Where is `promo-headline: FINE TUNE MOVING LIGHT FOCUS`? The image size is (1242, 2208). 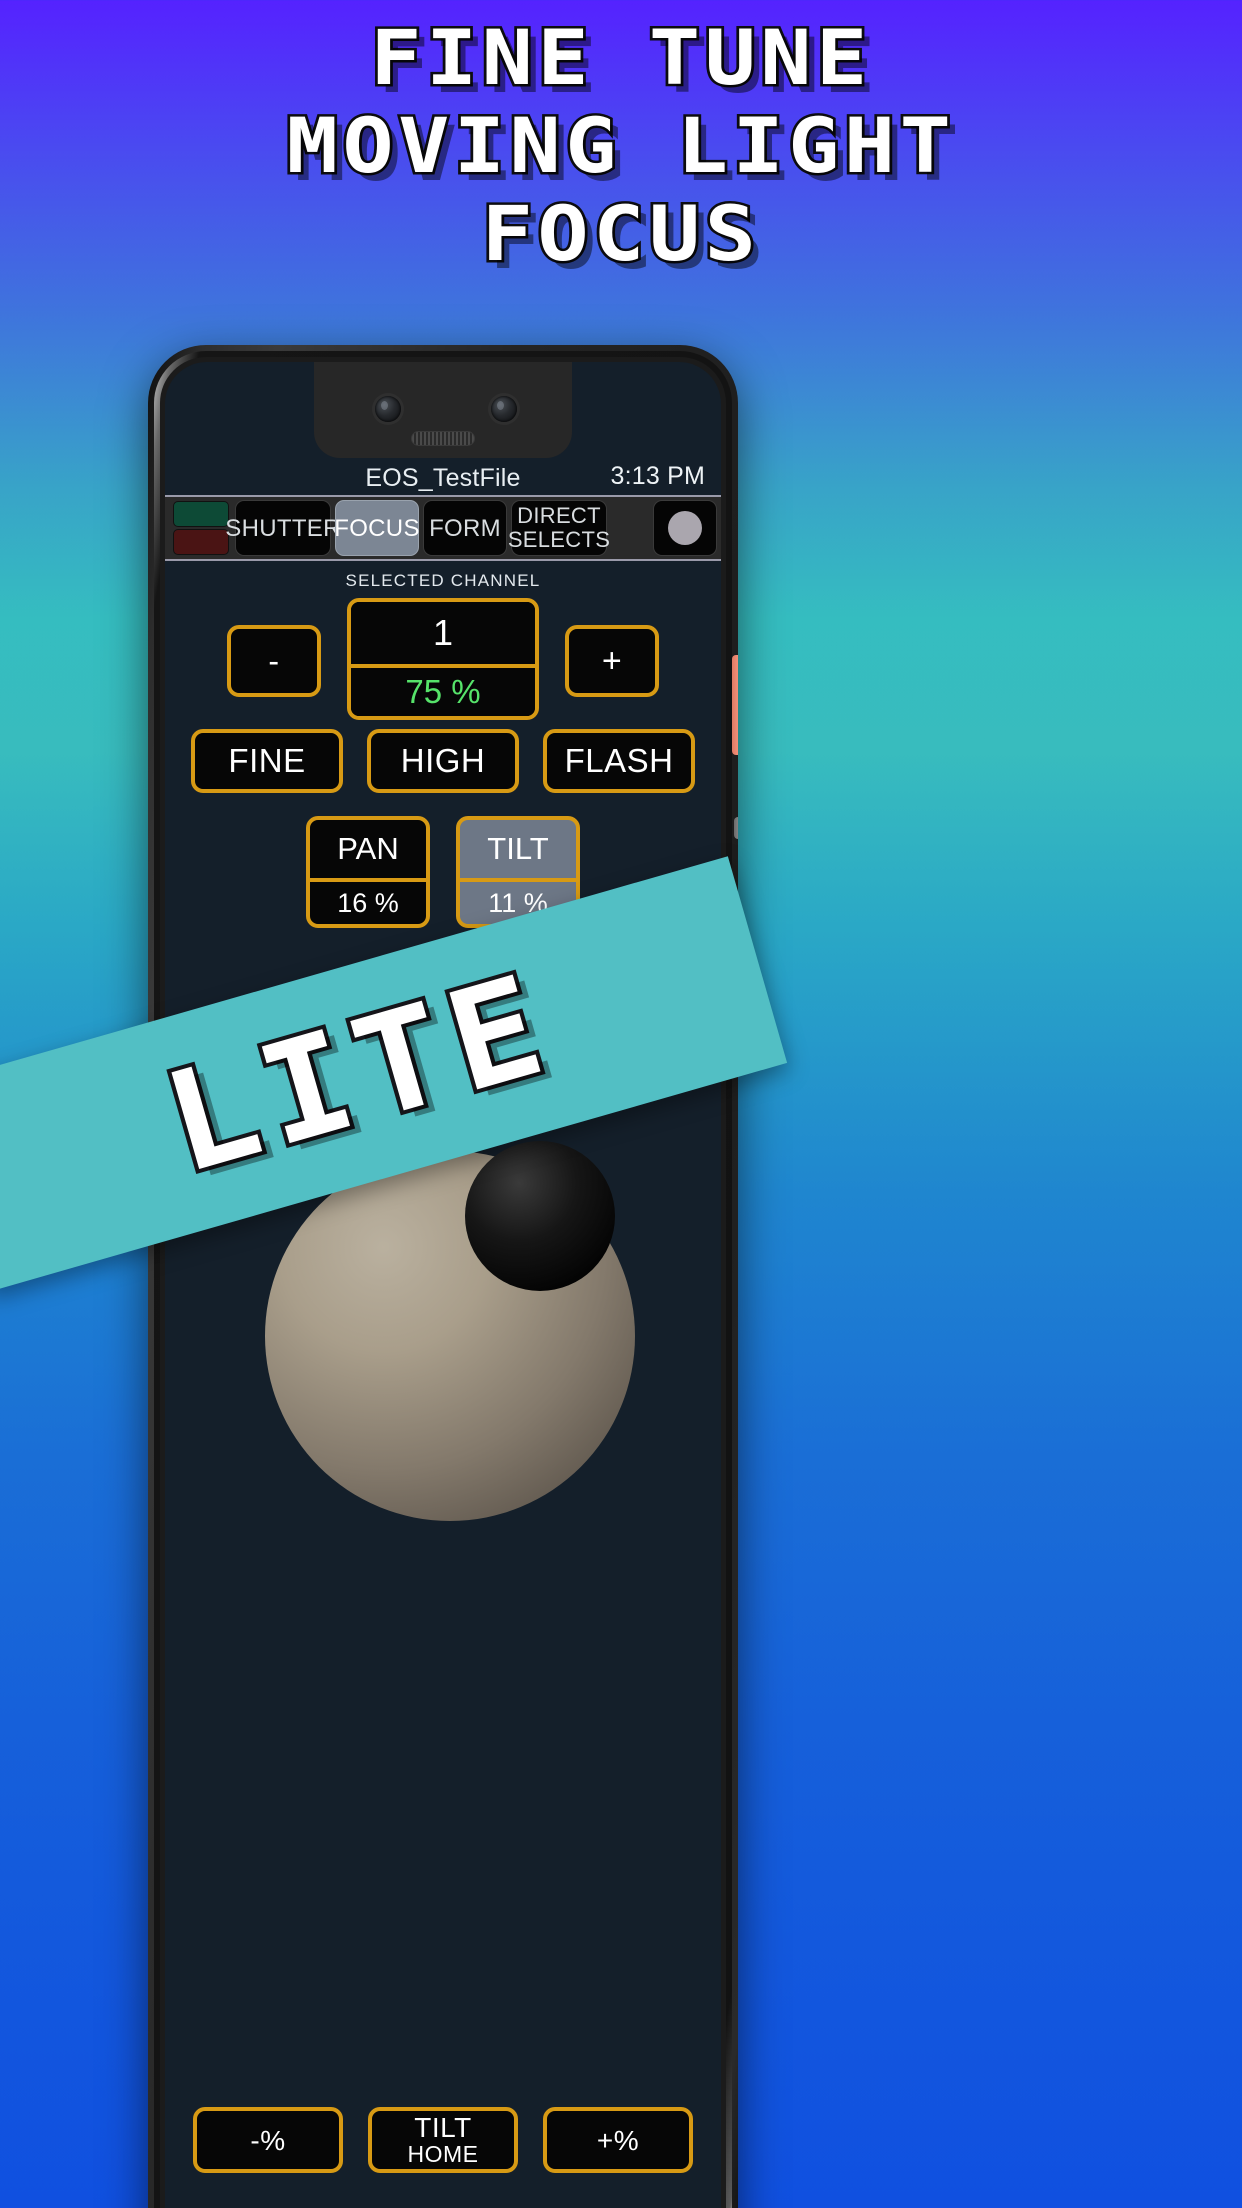
promo-headline: FINE TUNE MOVING LIGHT FOCUS is located at coordinates (621, 145).